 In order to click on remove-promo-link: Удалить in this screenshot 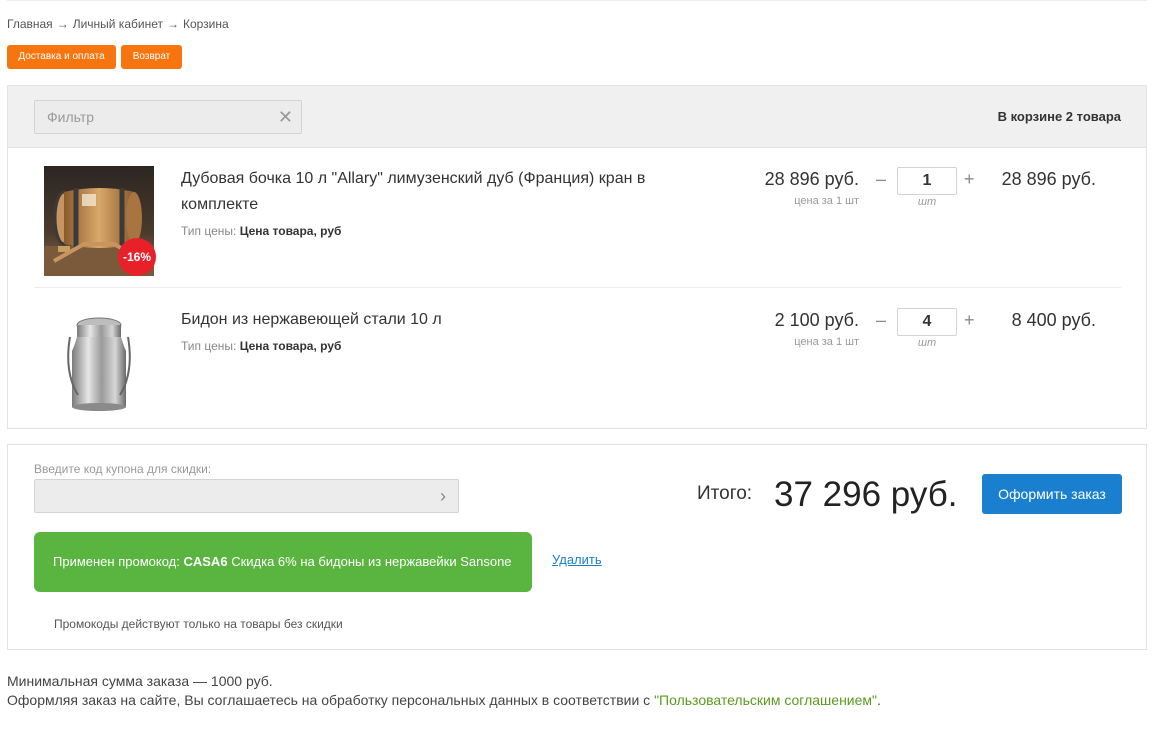, I will do `click(577, 559)`.